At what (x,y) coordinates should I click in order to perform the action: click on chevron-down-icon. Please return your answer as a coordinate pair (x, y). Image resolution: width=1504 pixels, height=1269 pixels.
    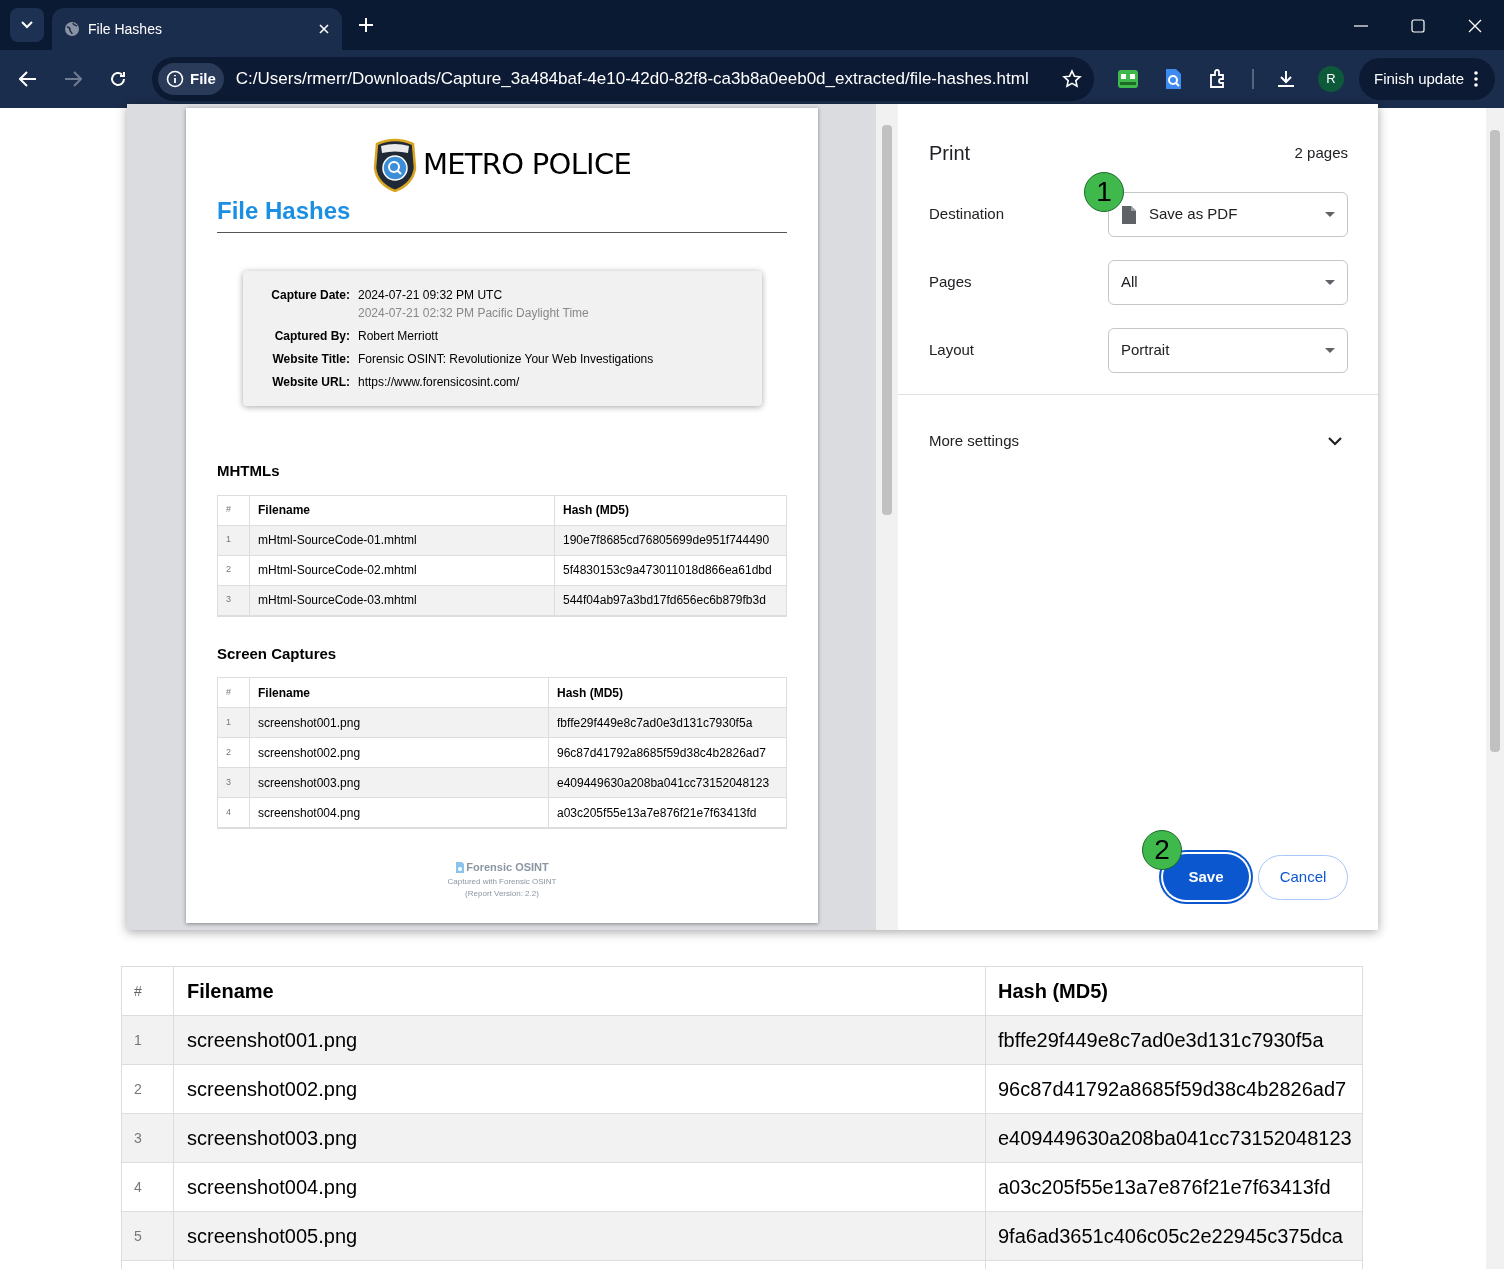
    Looking at the image, I should click on (27, 25).